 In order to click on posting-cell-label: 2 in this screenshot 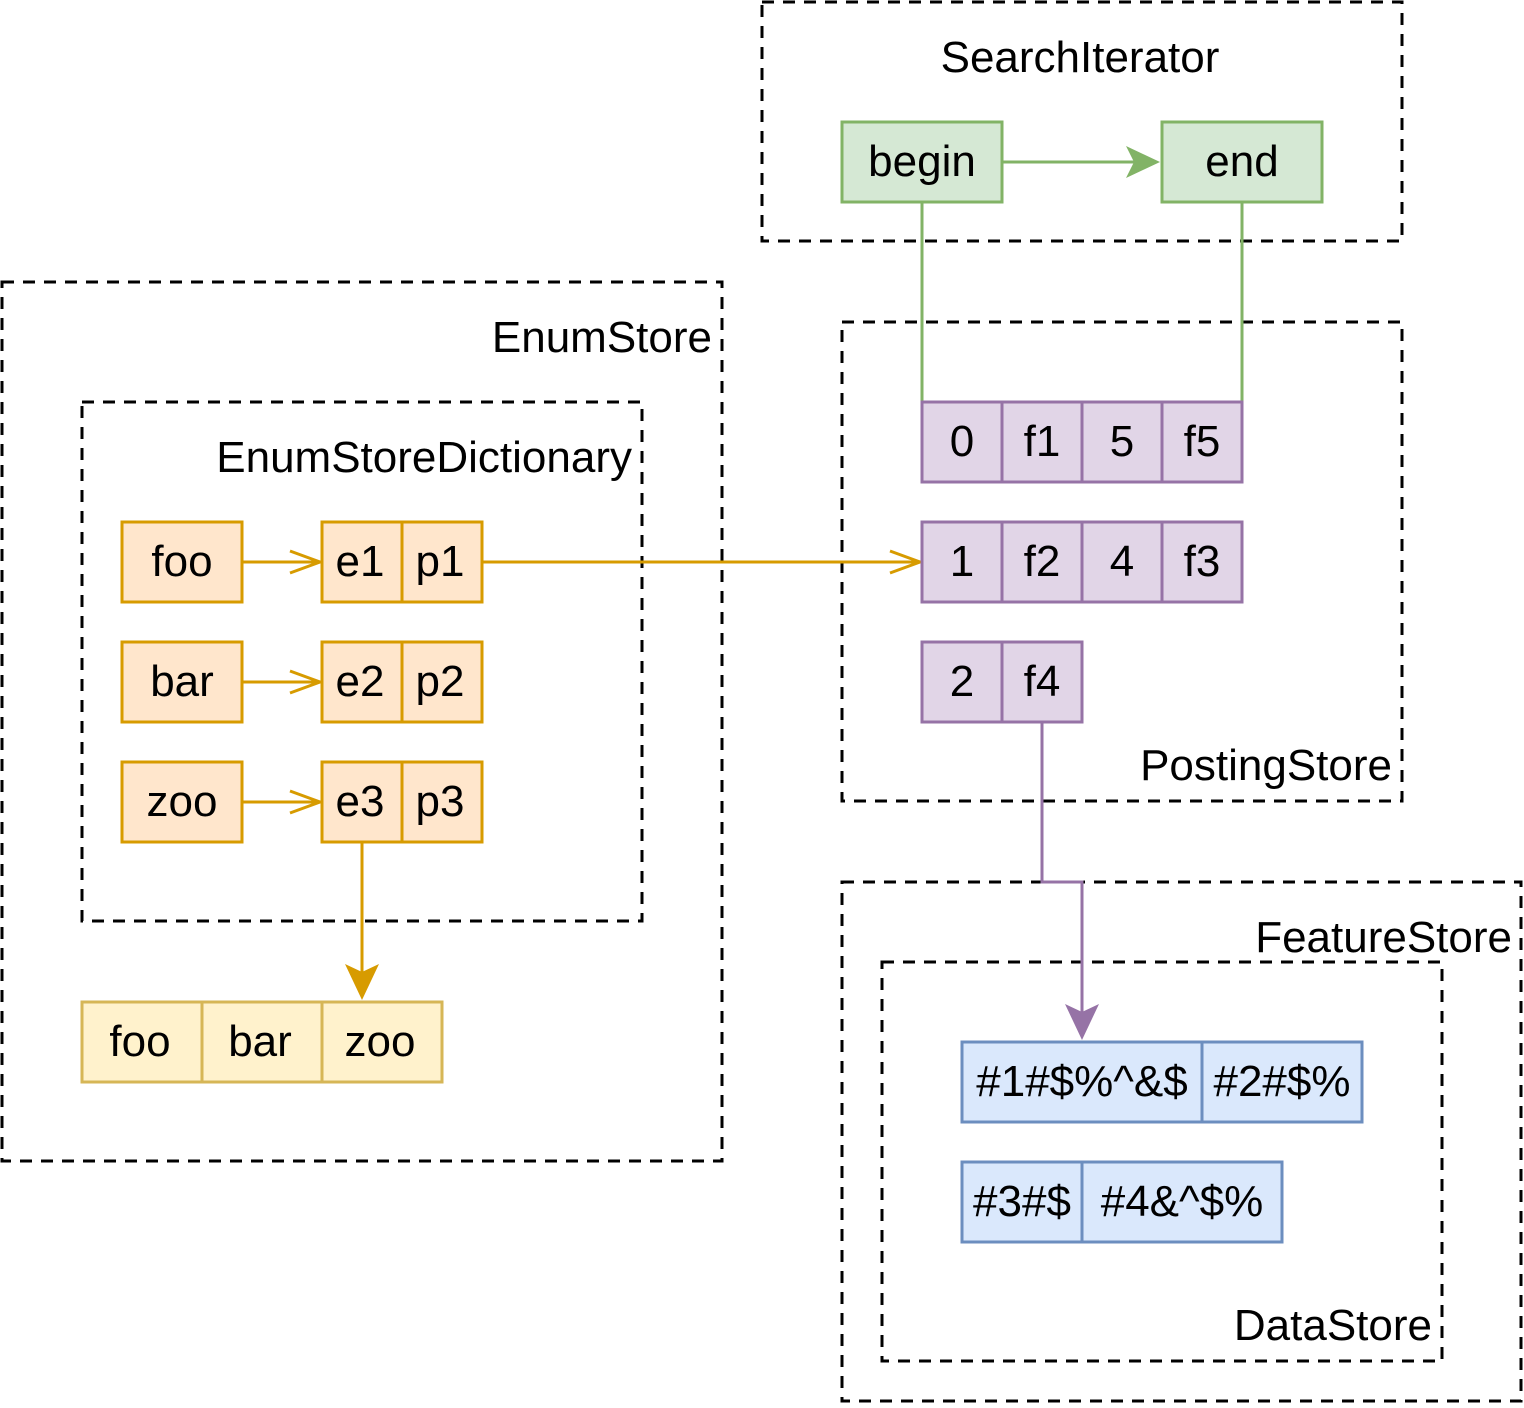, I will do `click(962, 681)`.